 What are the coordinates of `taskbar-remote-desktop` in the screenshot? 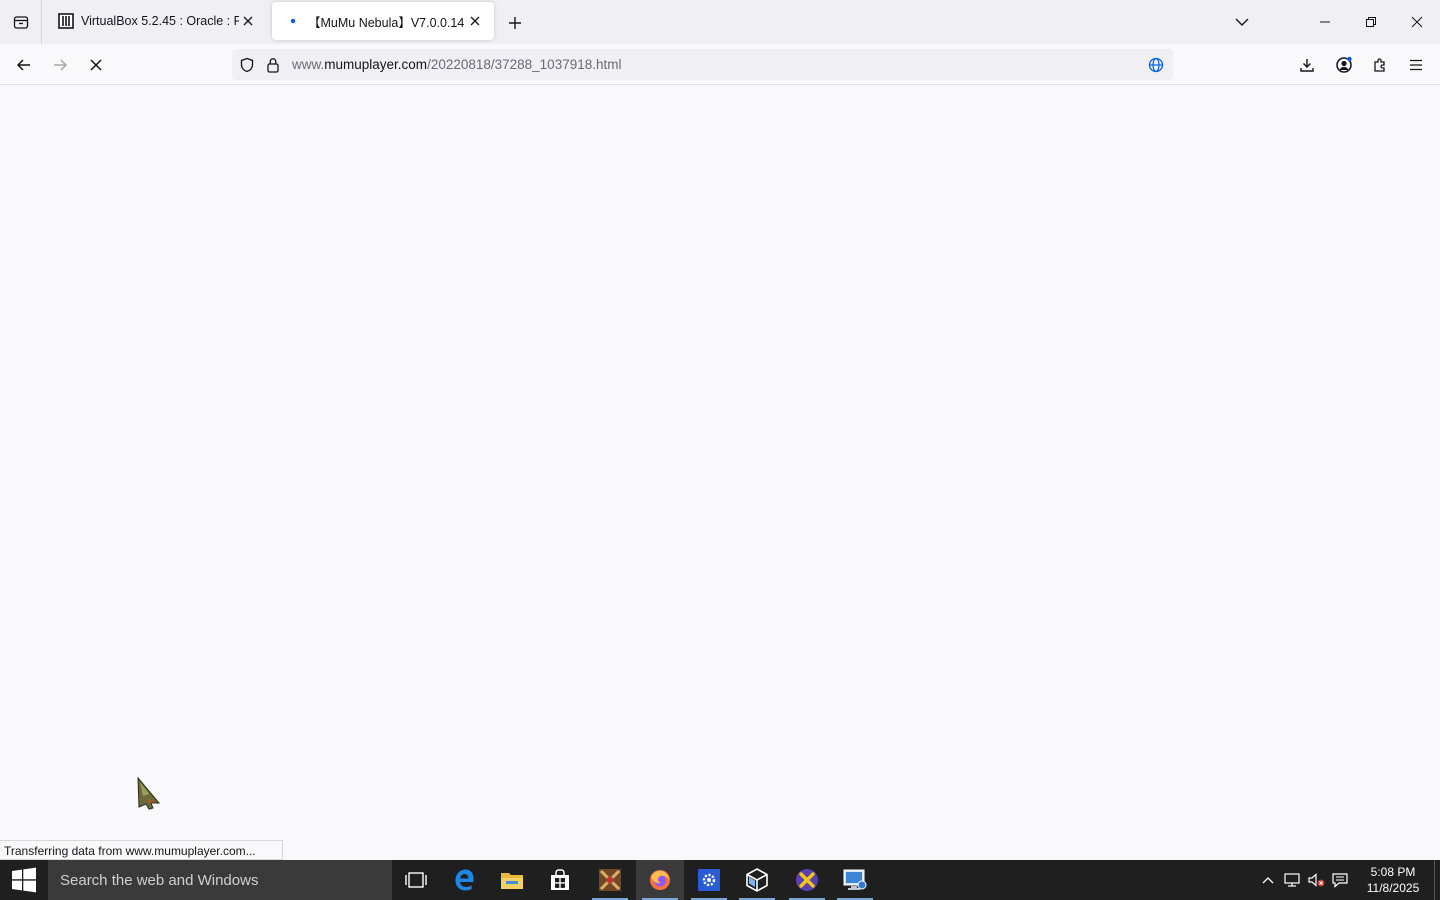 It's located at (855, 880).